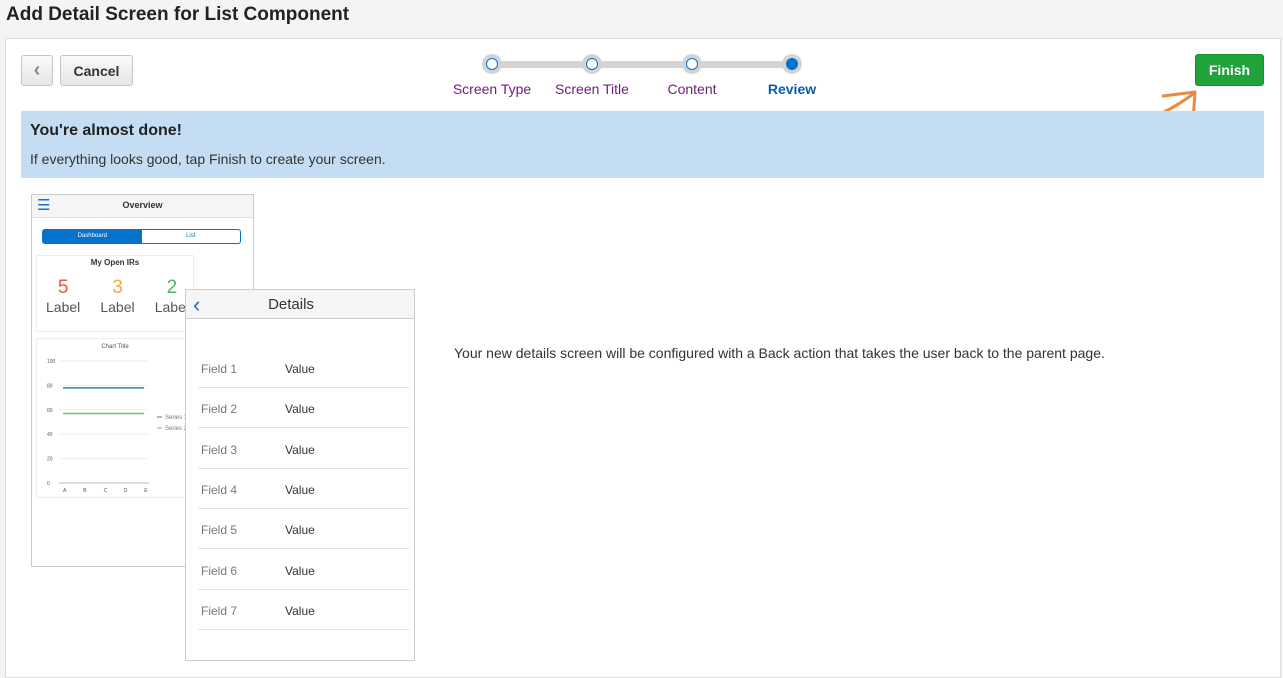  I want to click on tab-list: List, so click(191, 236).